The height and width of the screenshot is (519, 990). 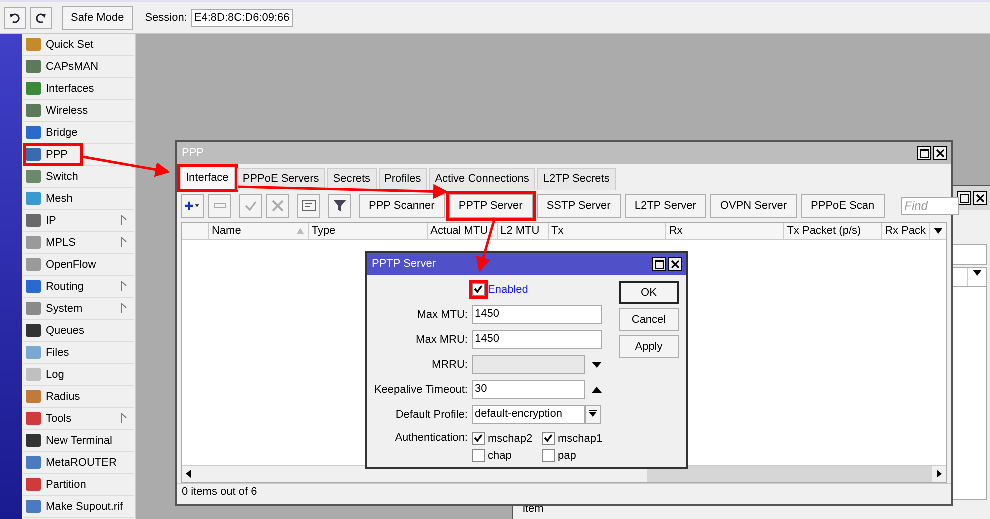 What do you see at coordinates (78, 265) in the screenshot?
I see `menu-item: OpenFlow` at bounding box center [78, 265].